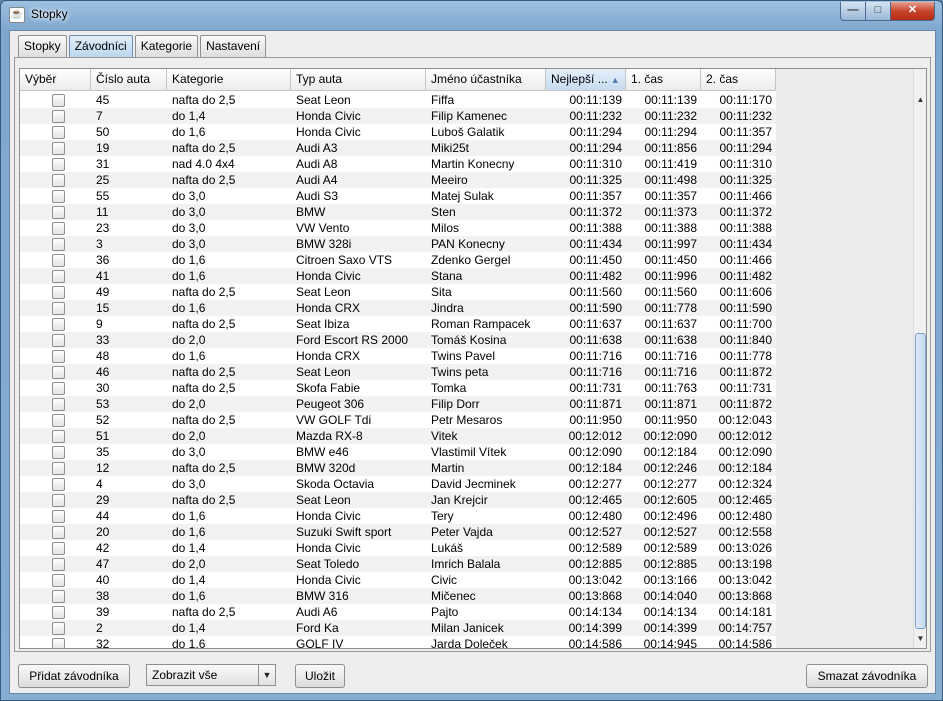 The image size is (943, 701). I want to click on scroll-up-icon: ▲, so click(920, 100).